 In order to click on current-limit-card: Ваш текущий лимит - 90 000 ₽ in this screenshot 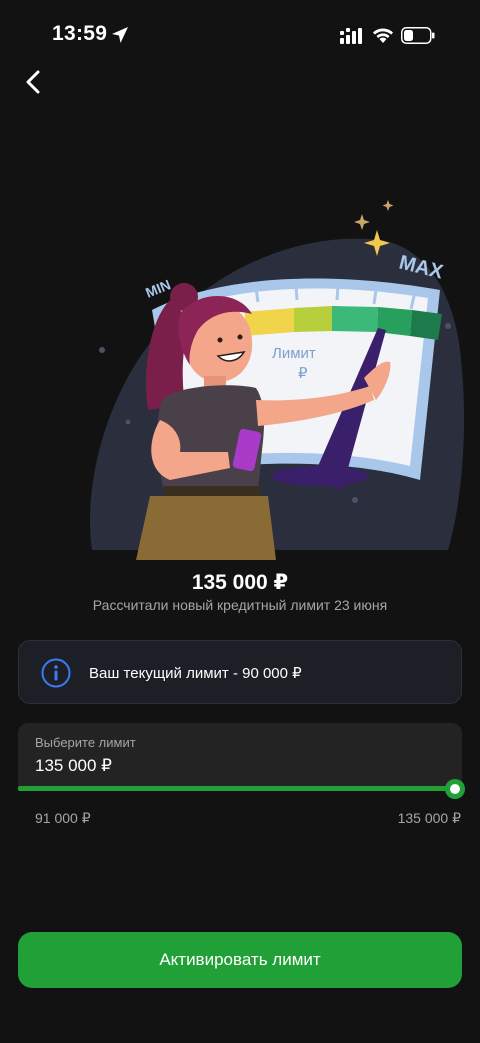, I will do `click(240, 672)`.